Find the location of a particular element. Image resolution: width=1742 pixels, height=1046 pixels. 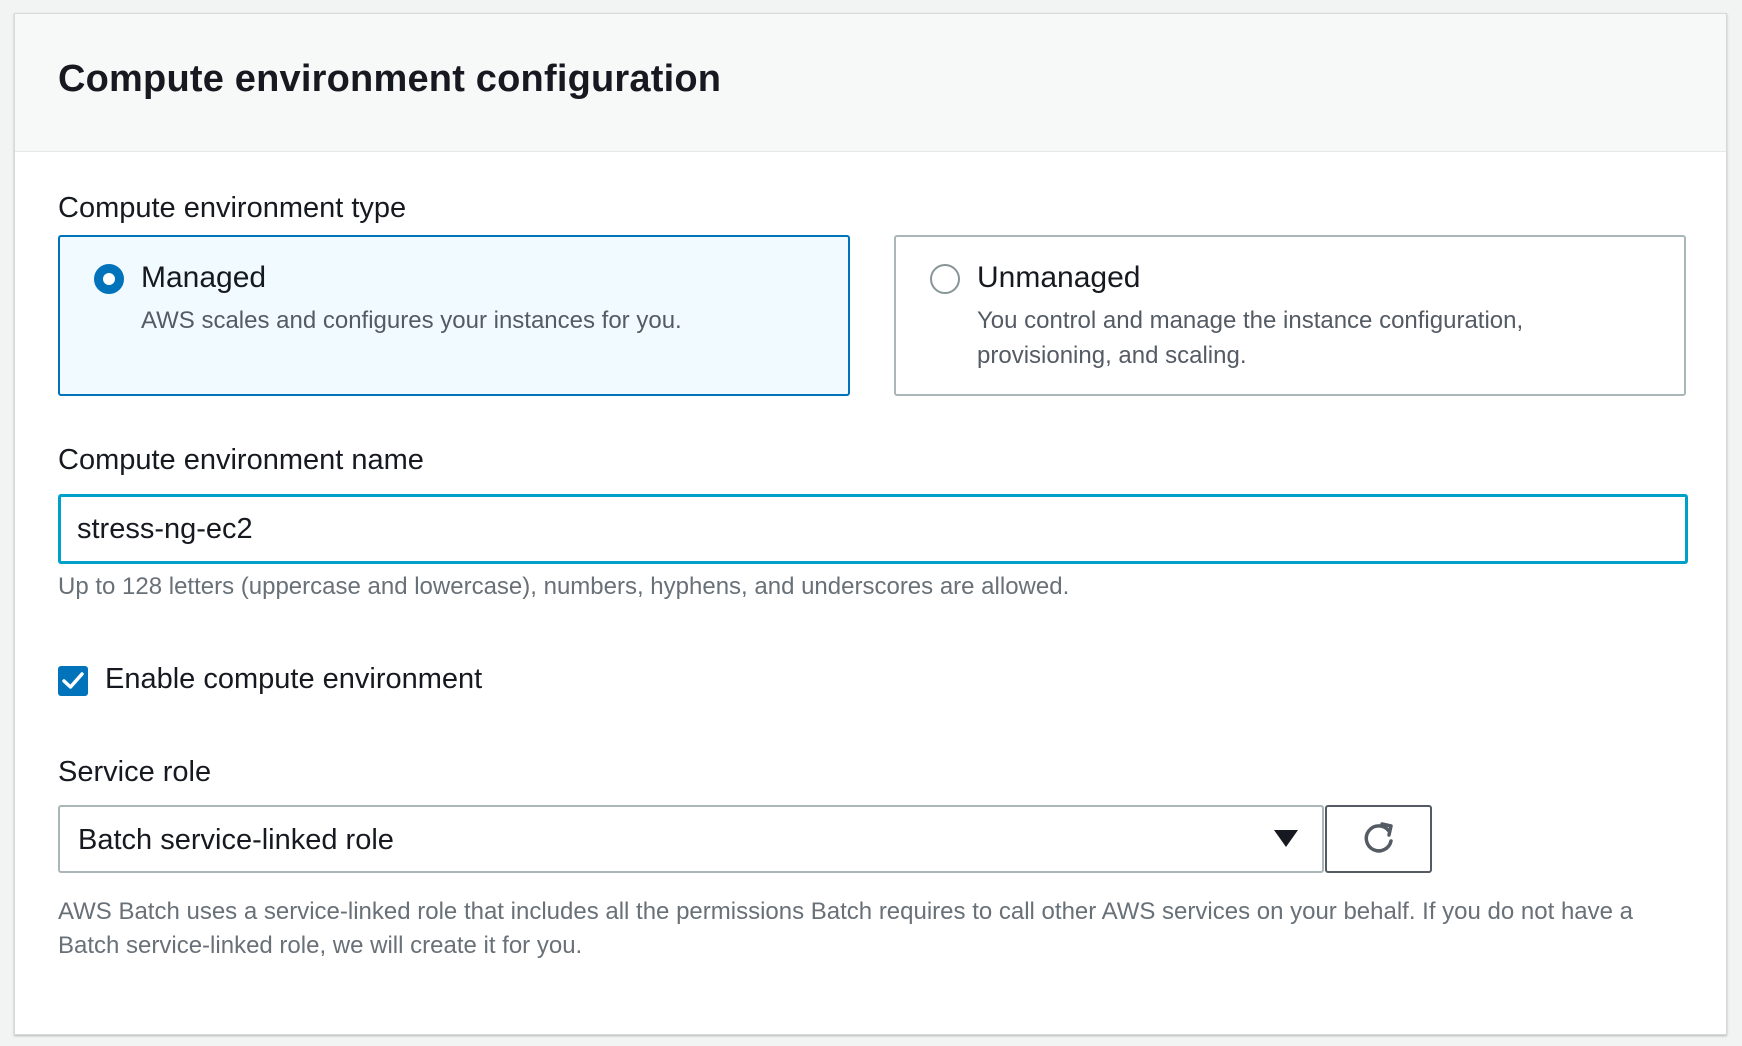

managed-option-title: Managed is located at coordinates (204, 277).